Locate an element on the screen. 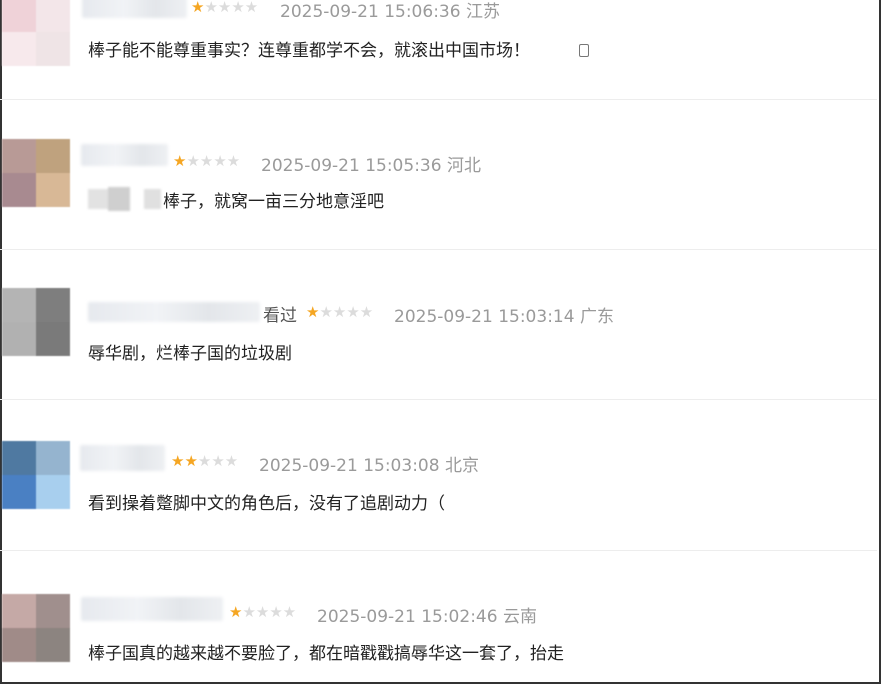  comment-time: 2025-09-21 15:02:46 云南 is located at coordinates (427, 614).